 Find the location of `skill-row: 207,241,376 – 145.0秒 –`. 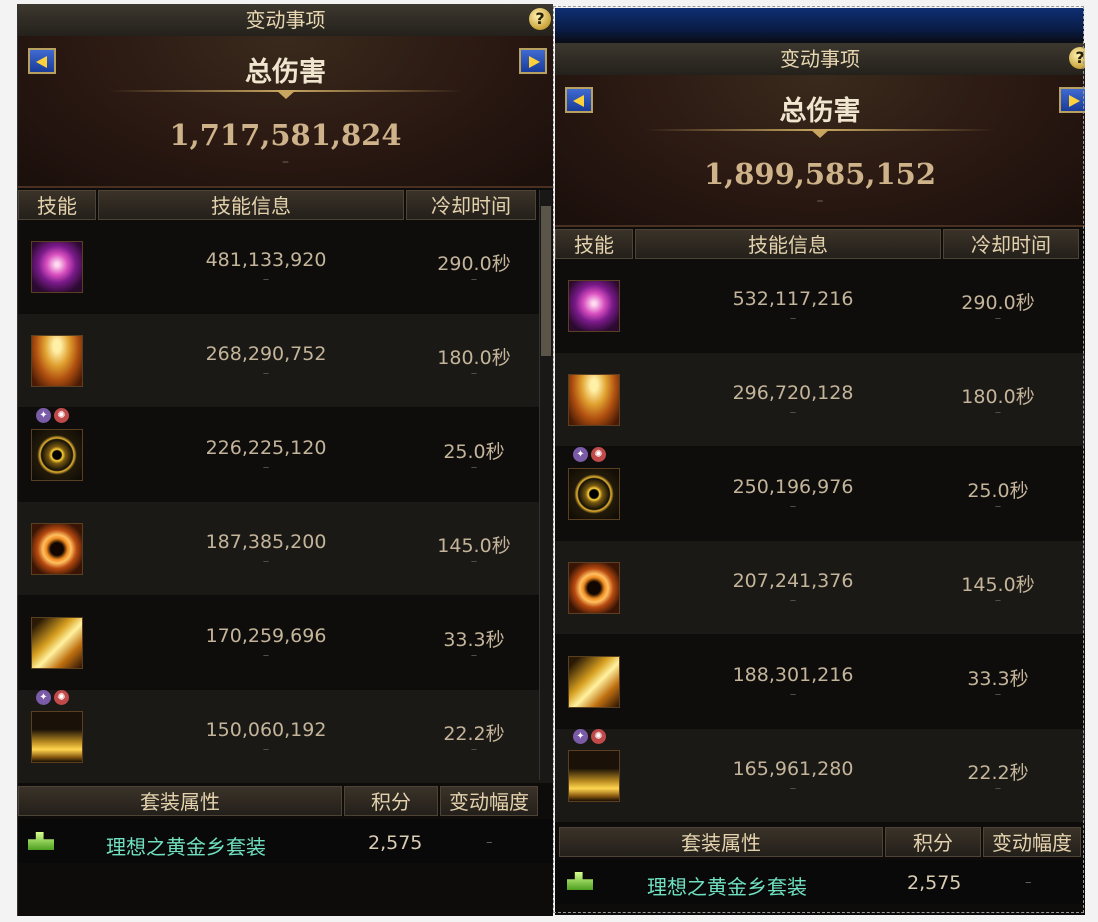

skill-row: 207,241,376 – 145.0秒 – is located at coordinates (820, 587).